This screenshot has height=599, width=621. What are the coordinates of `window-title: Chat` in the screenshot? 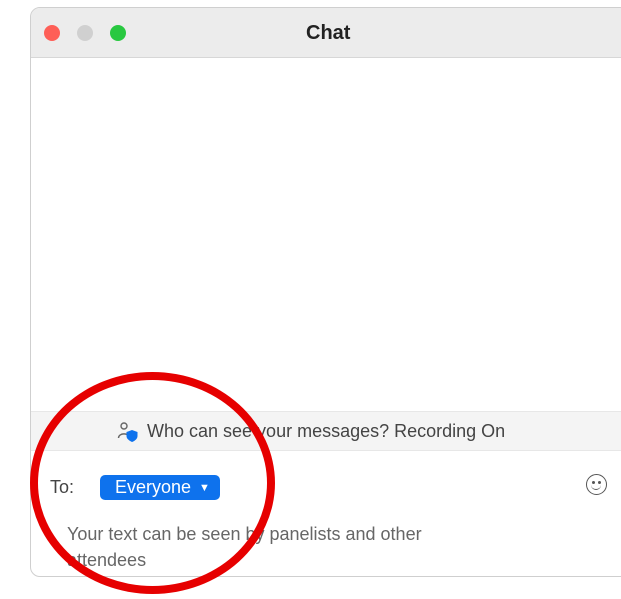 It's located at (328, 33).